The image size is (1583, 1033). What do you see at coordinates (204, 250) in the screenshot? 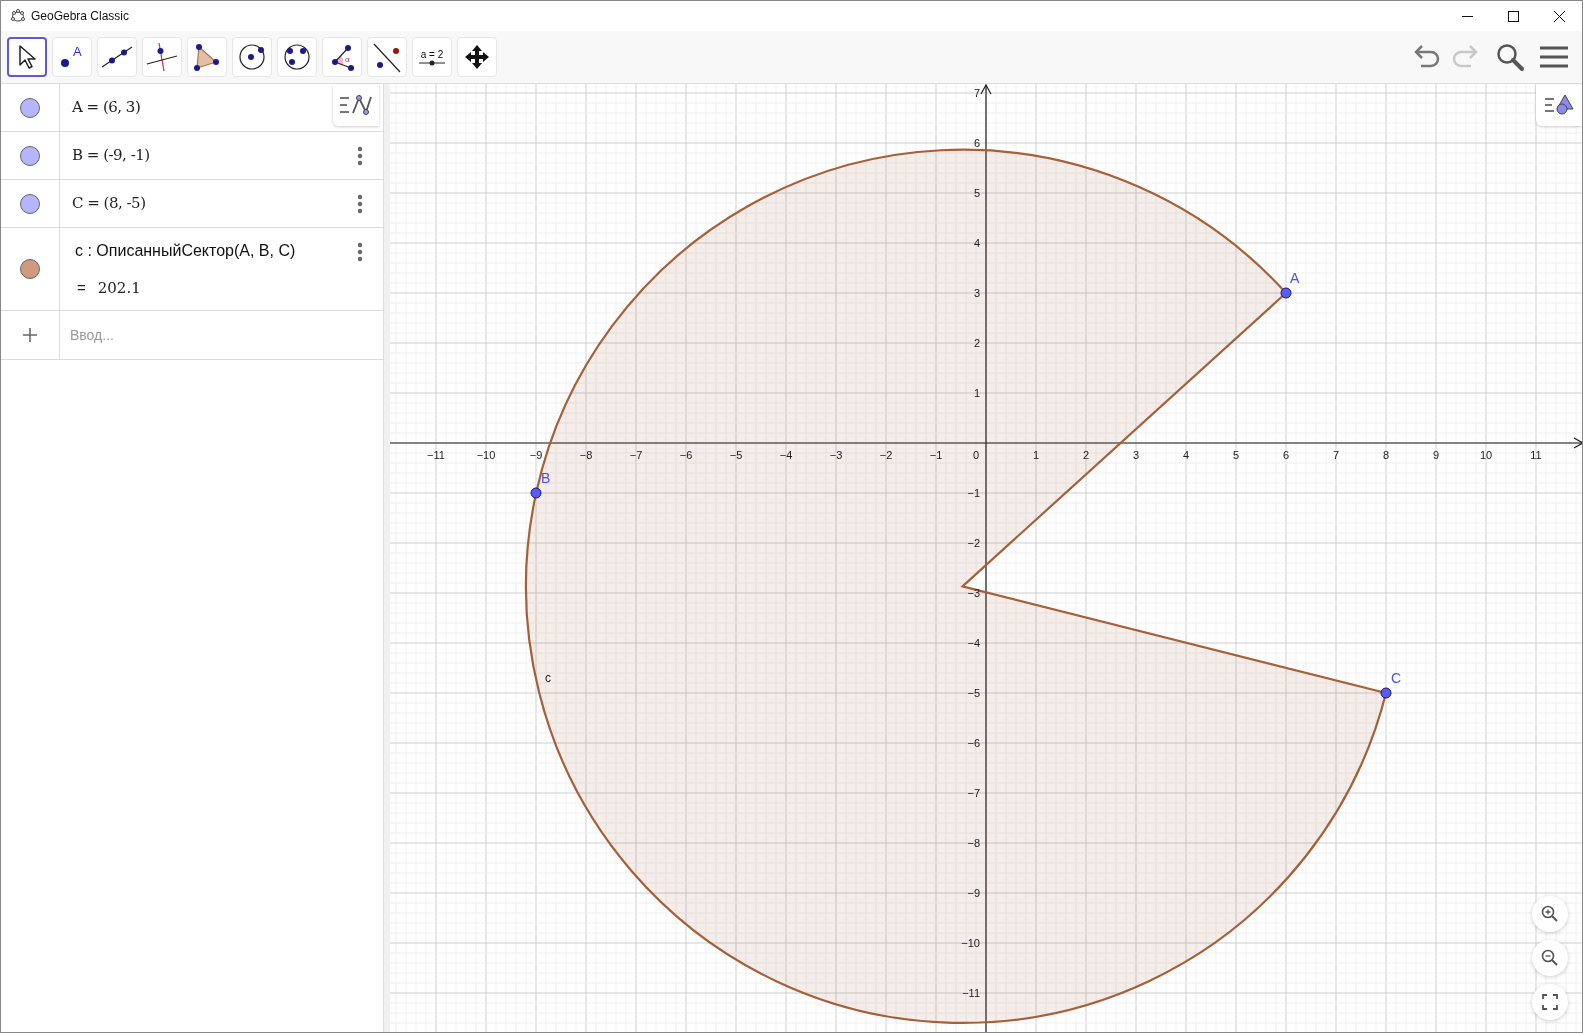
I see `algebra-definition: c : ОписанныйСектор(A, B, C)` at bounding box center [204, 250].